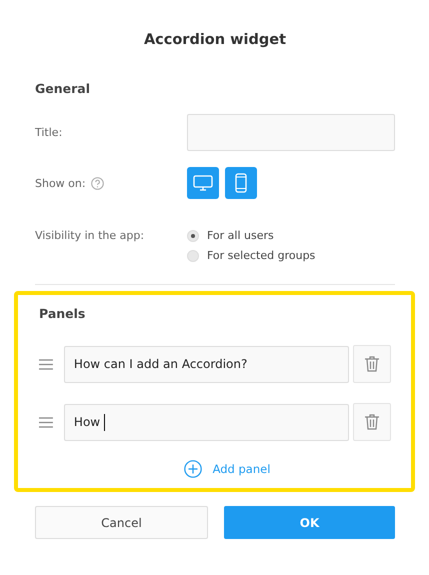 The width and height of the screenshot is (429, 575). Describe the element at coordinates (62, 314) in the screenshot. I see `section-heading: Panels` at that location.